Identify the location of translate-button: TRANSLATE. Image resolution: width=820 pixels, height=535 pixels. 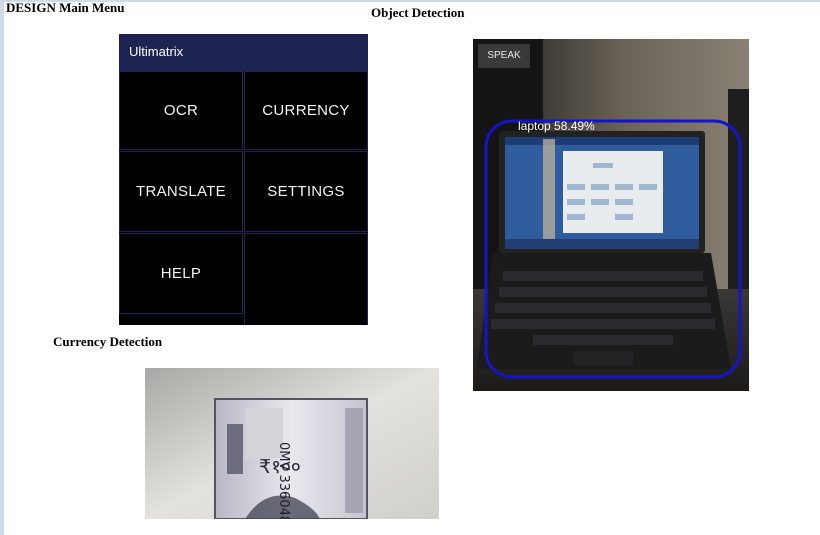
(181, 191).